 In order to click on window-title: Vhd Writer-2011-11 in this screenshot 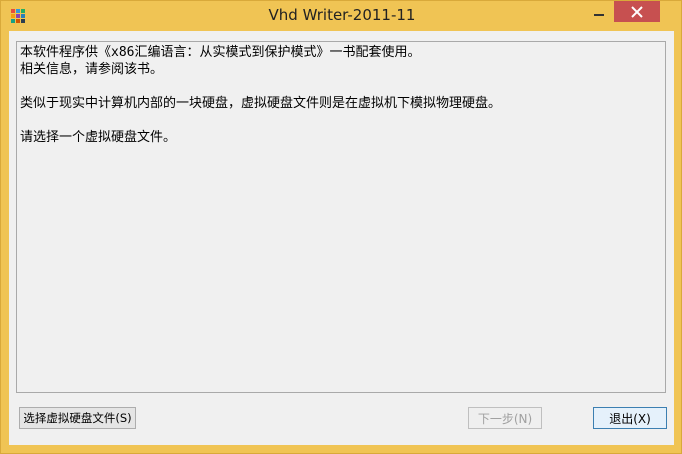, I will do `click(342, 15)`.